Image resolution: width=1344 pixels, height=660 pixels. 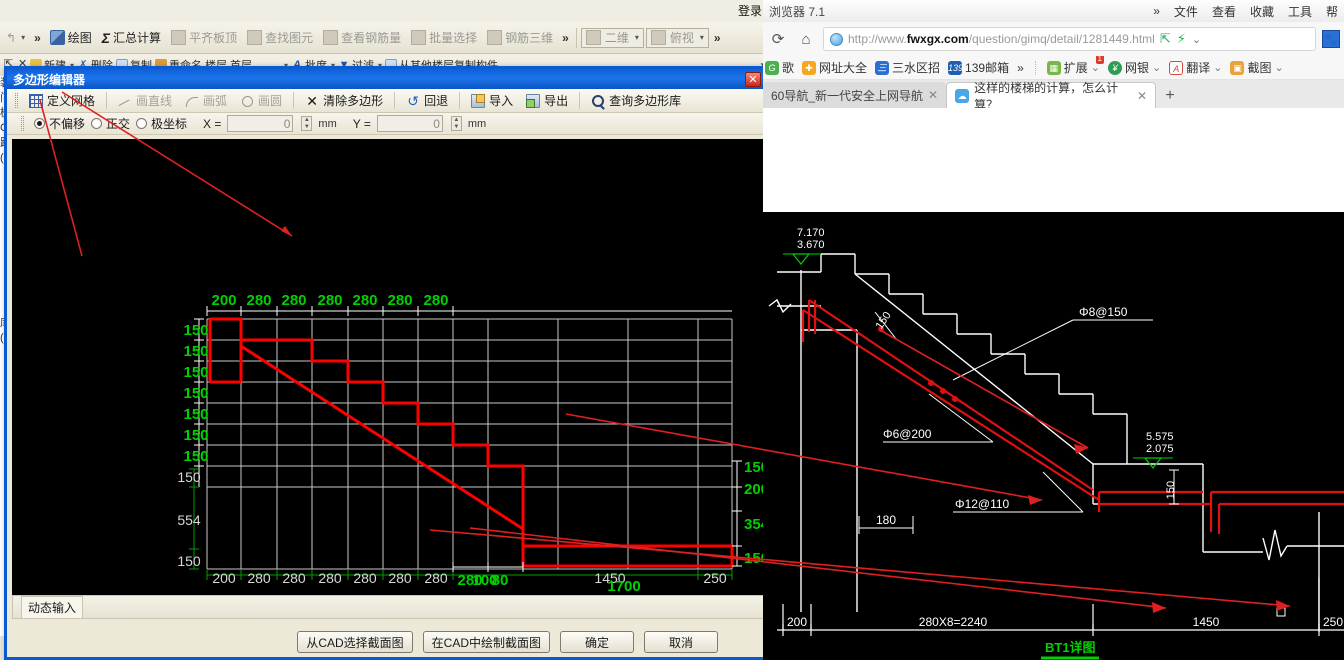 I want to click on ribbon-item-draw: 绘图, so click(x=71, y=37).